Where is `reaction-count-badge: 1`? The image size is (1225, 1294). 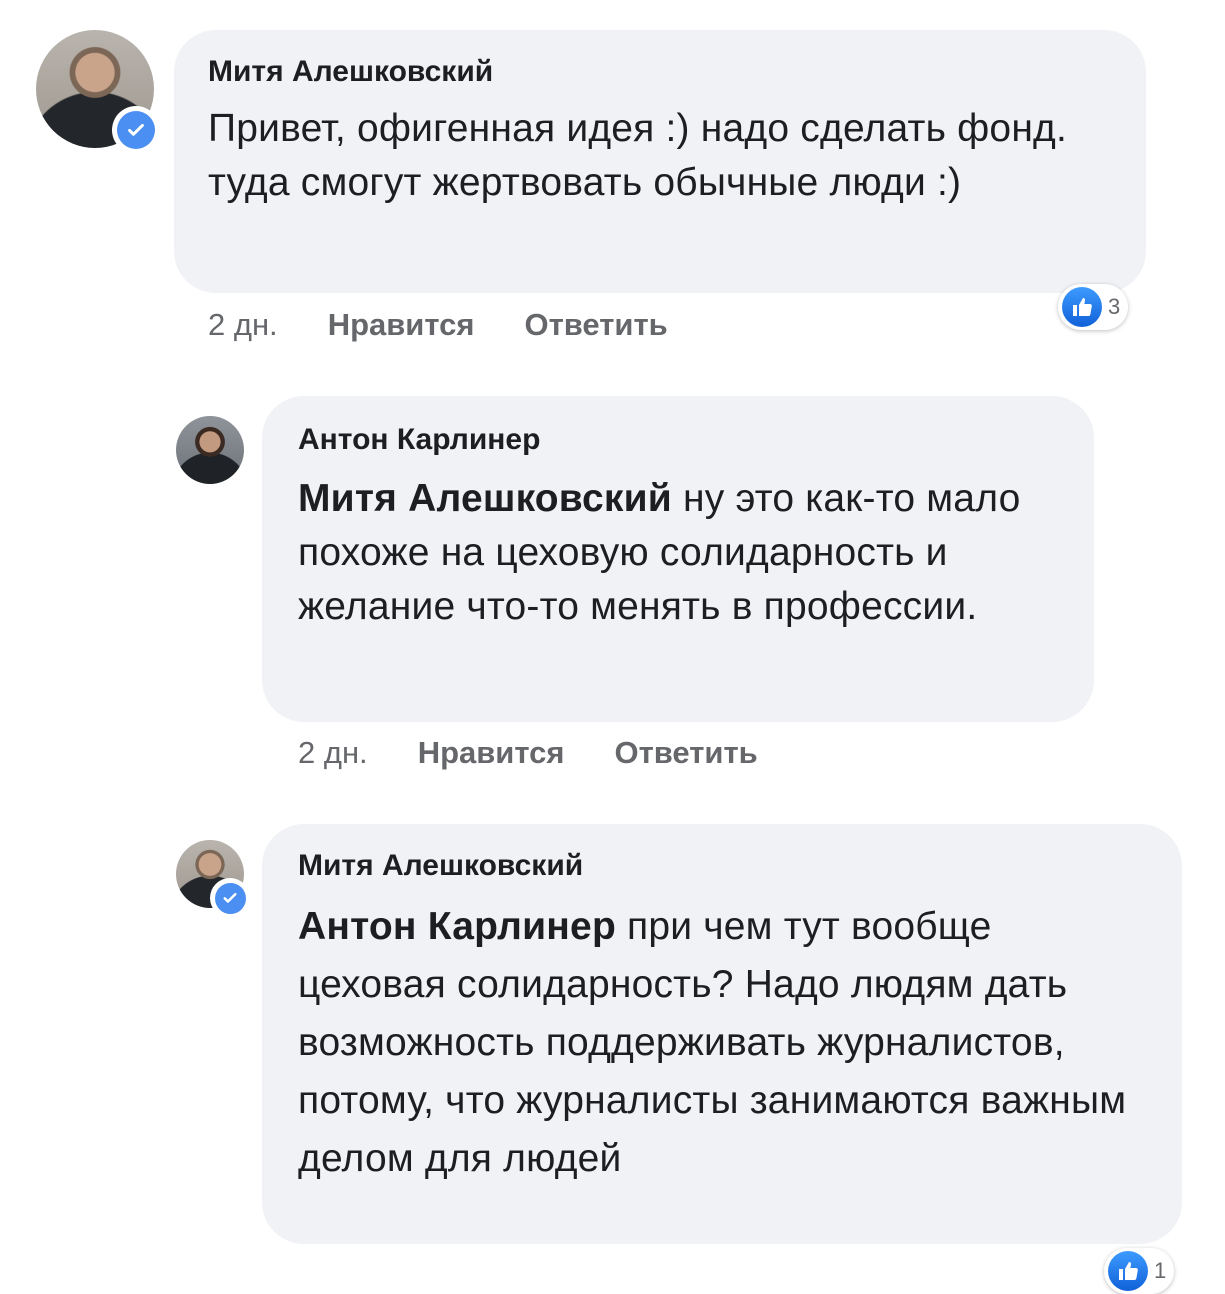 reaction-count-badge: 1 is located at coordinates (1139, 1271).